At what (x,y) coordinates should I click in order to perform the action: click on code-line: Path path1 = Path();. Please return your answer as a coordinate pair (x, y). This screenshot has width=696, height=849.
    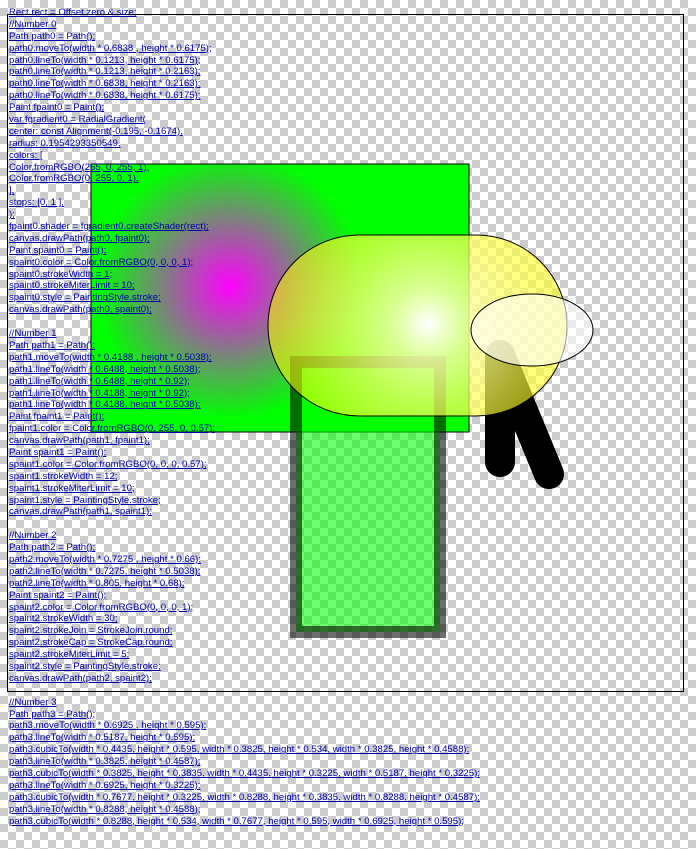
    Looking at the image, I should click on (52, 345).